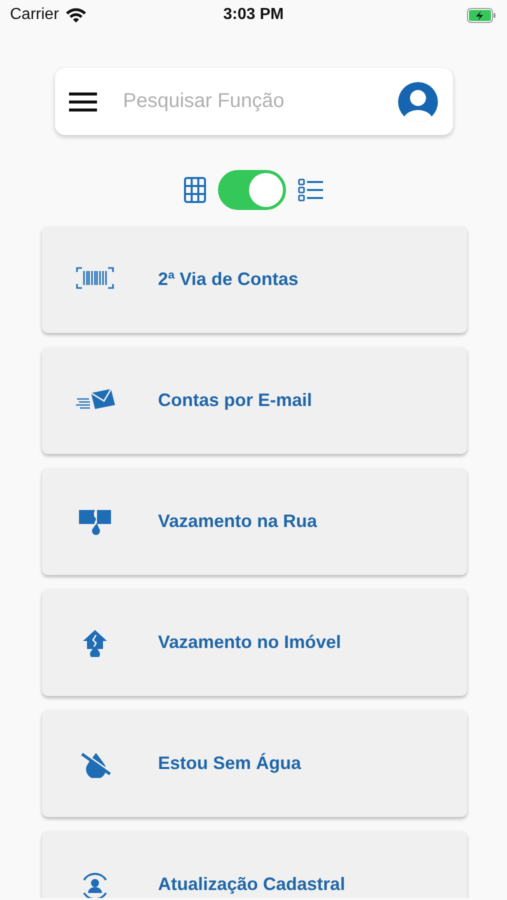  I want to click on service-card: Atualização Cadastral, so click(254, 864).